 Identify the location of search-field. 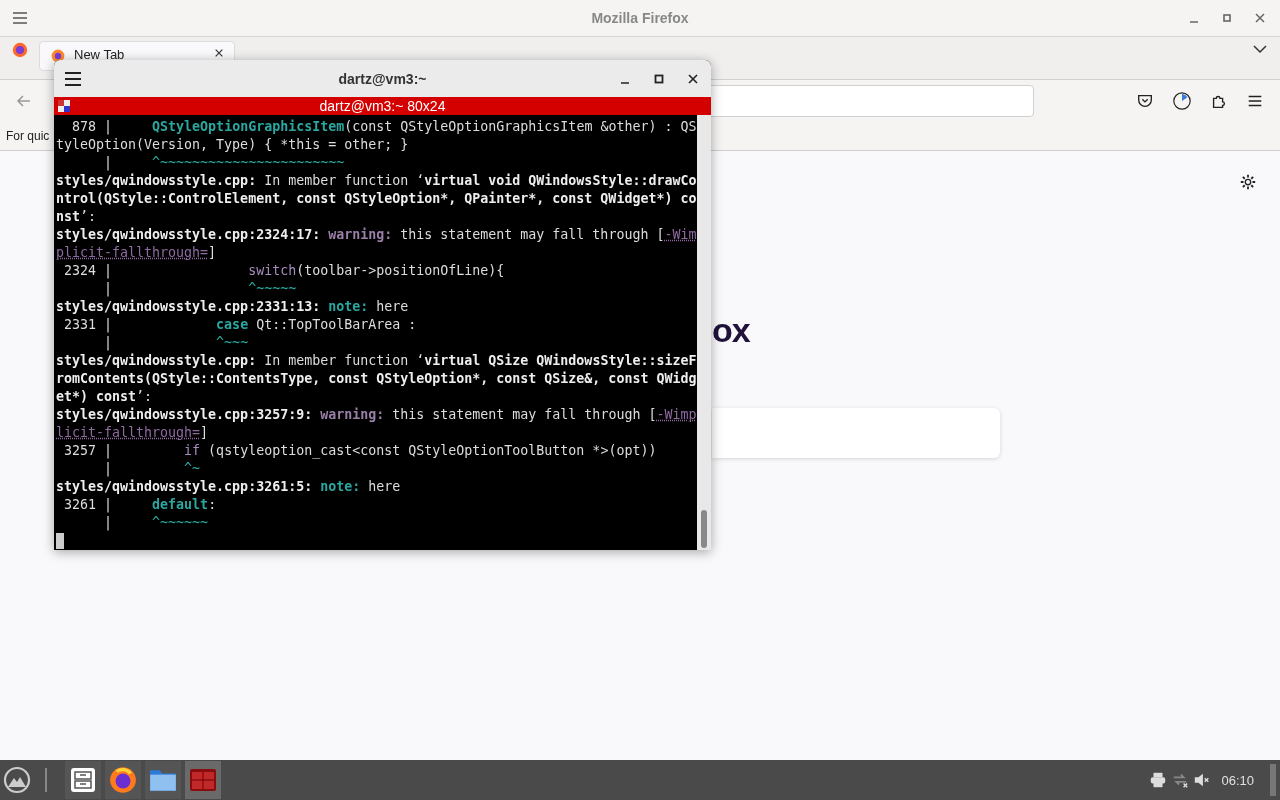
(856, 433).